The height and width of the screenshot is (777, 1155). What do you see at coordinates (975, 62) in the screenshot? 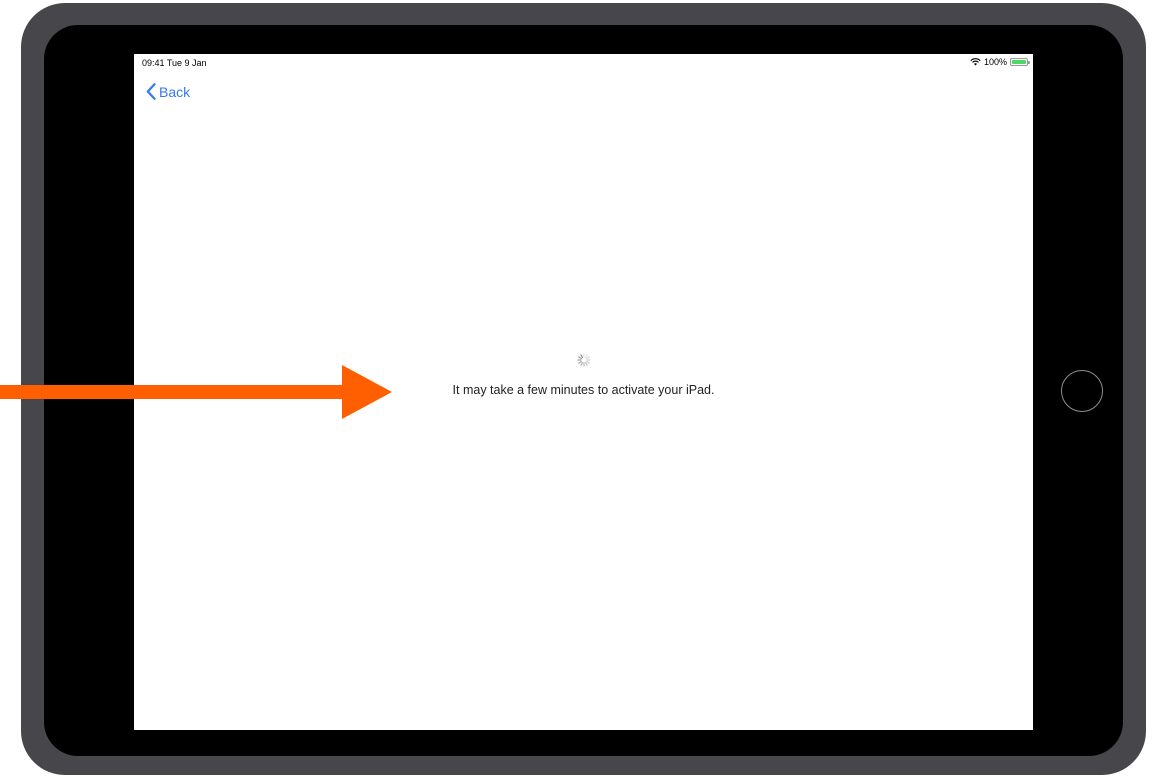
I see `wifi-icon` at bounding box center [975, 62].